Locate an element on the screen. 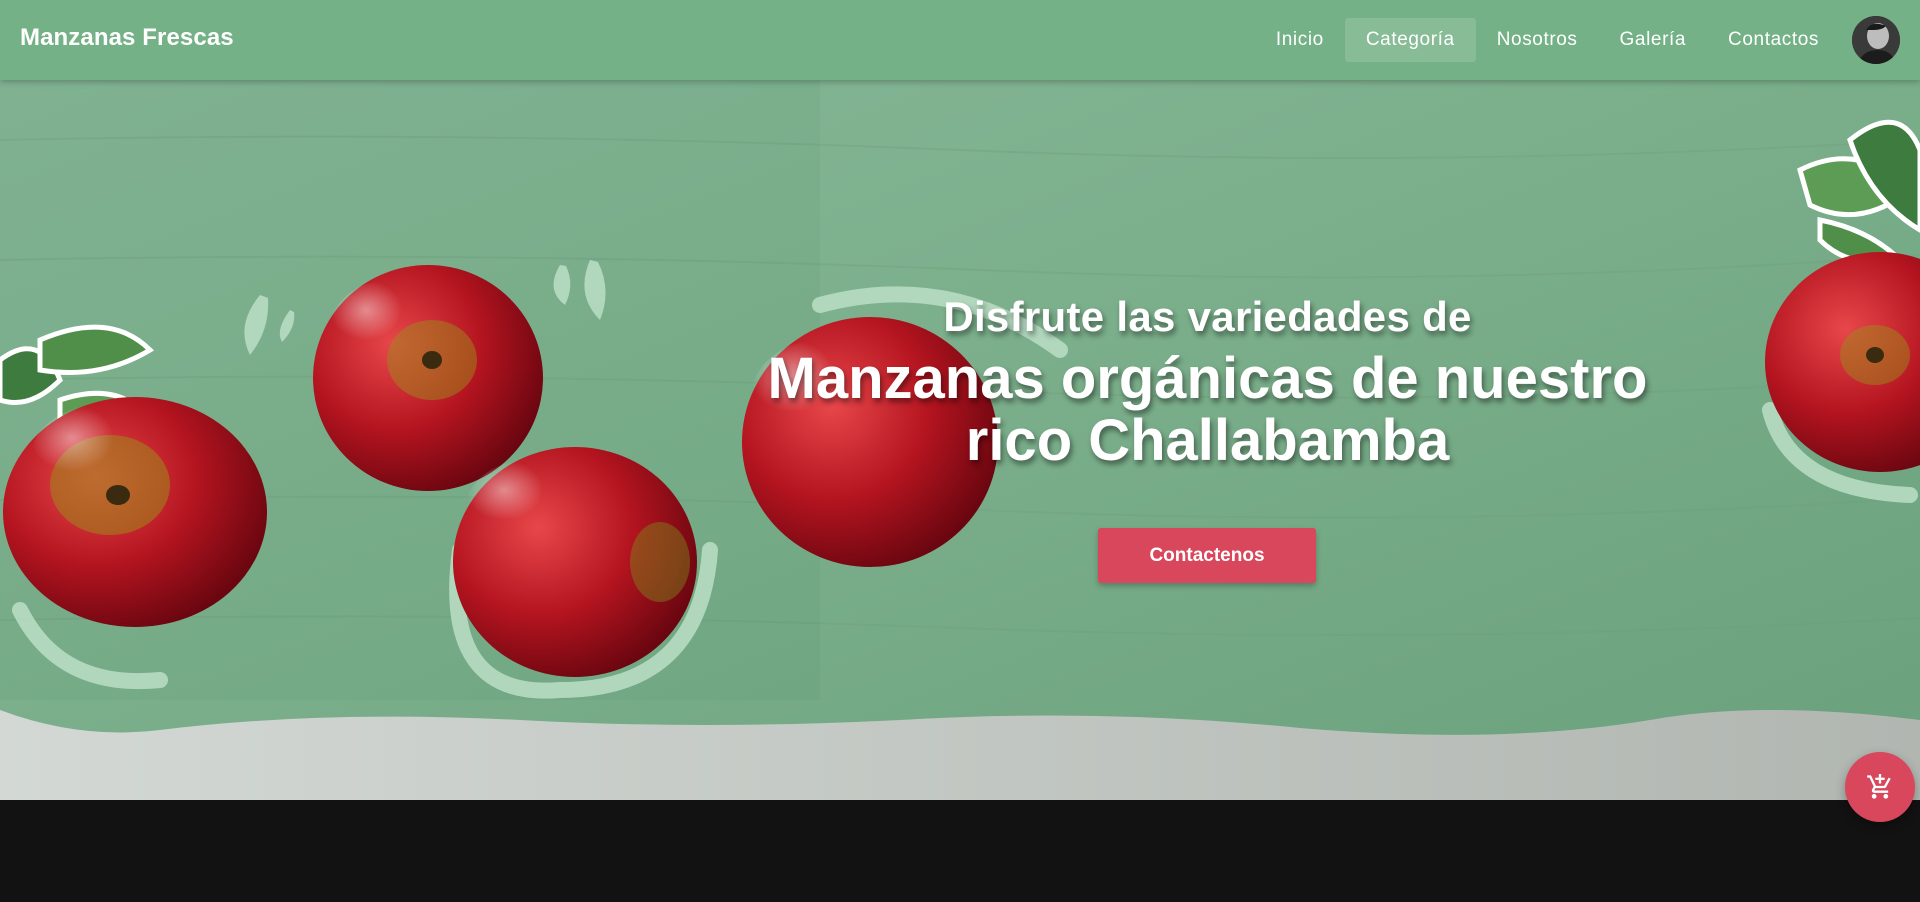 This screenshot has height=902, width=1920. nav-item-contactos: Contactos is located at coordinates (1773, 40).